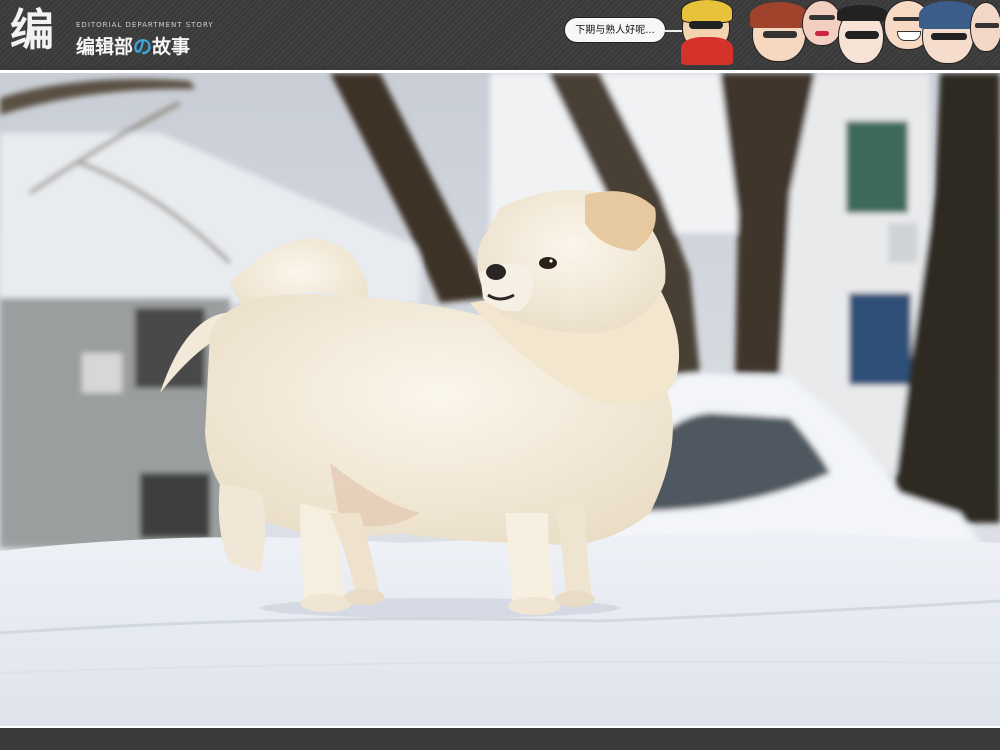  Describe the element at coordinates (32, 30) in the screenshot. I see `logo-mark-icon: 编` at that location.